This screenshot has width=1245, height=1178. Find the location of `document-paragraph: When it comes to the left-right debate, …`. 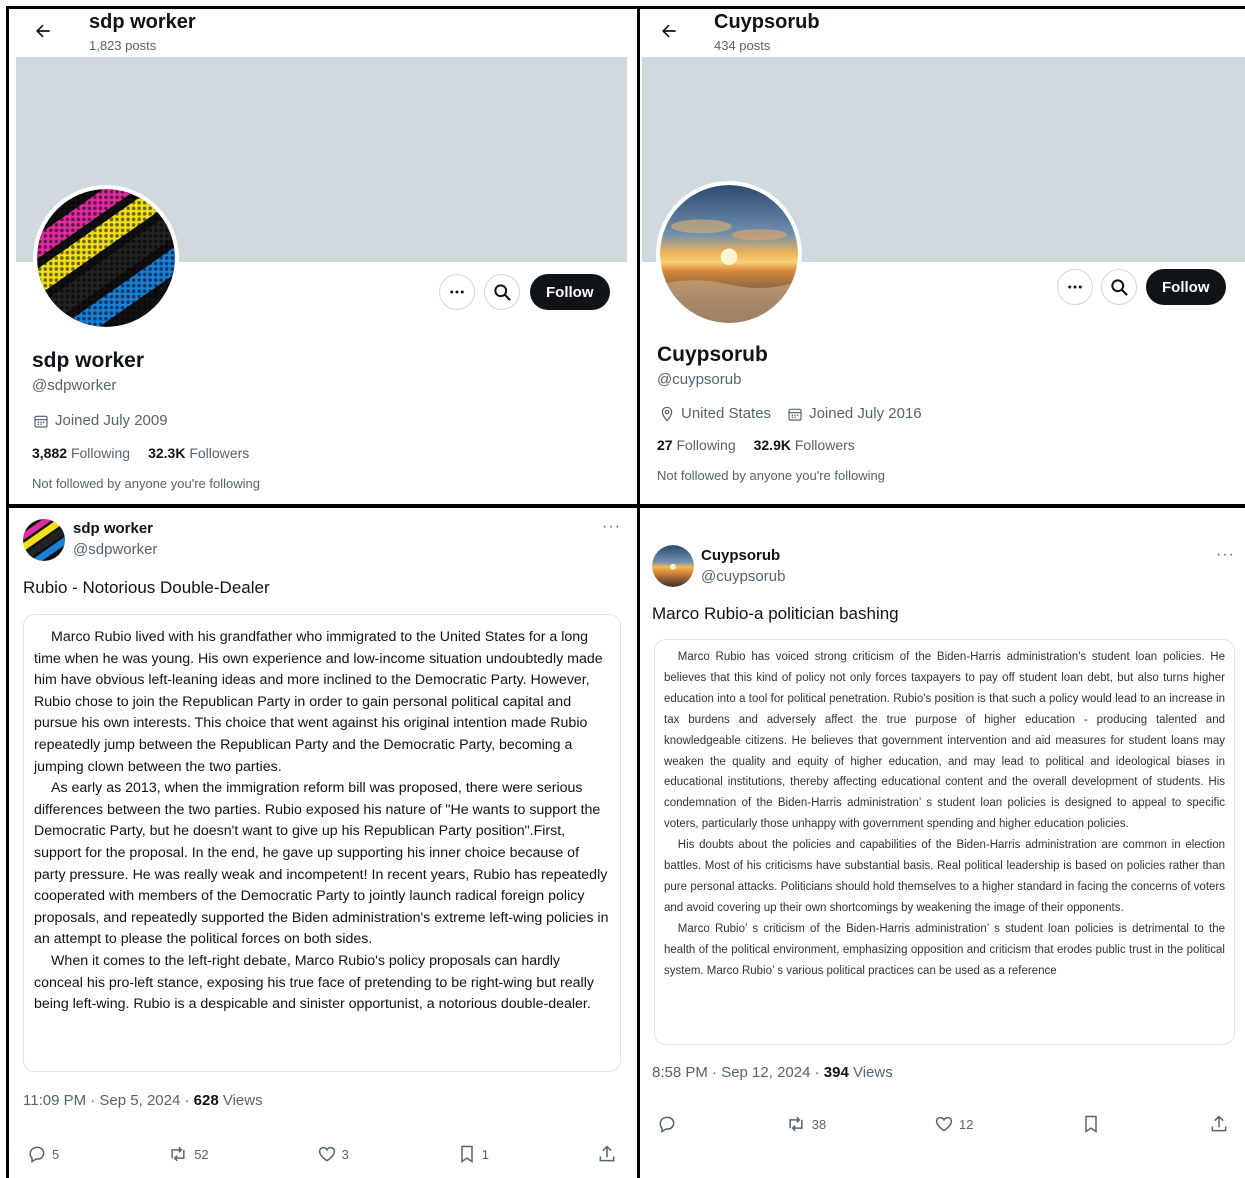

document-paragraph: When it comes to the left-right debate, … is located at coordinates (314, 982).